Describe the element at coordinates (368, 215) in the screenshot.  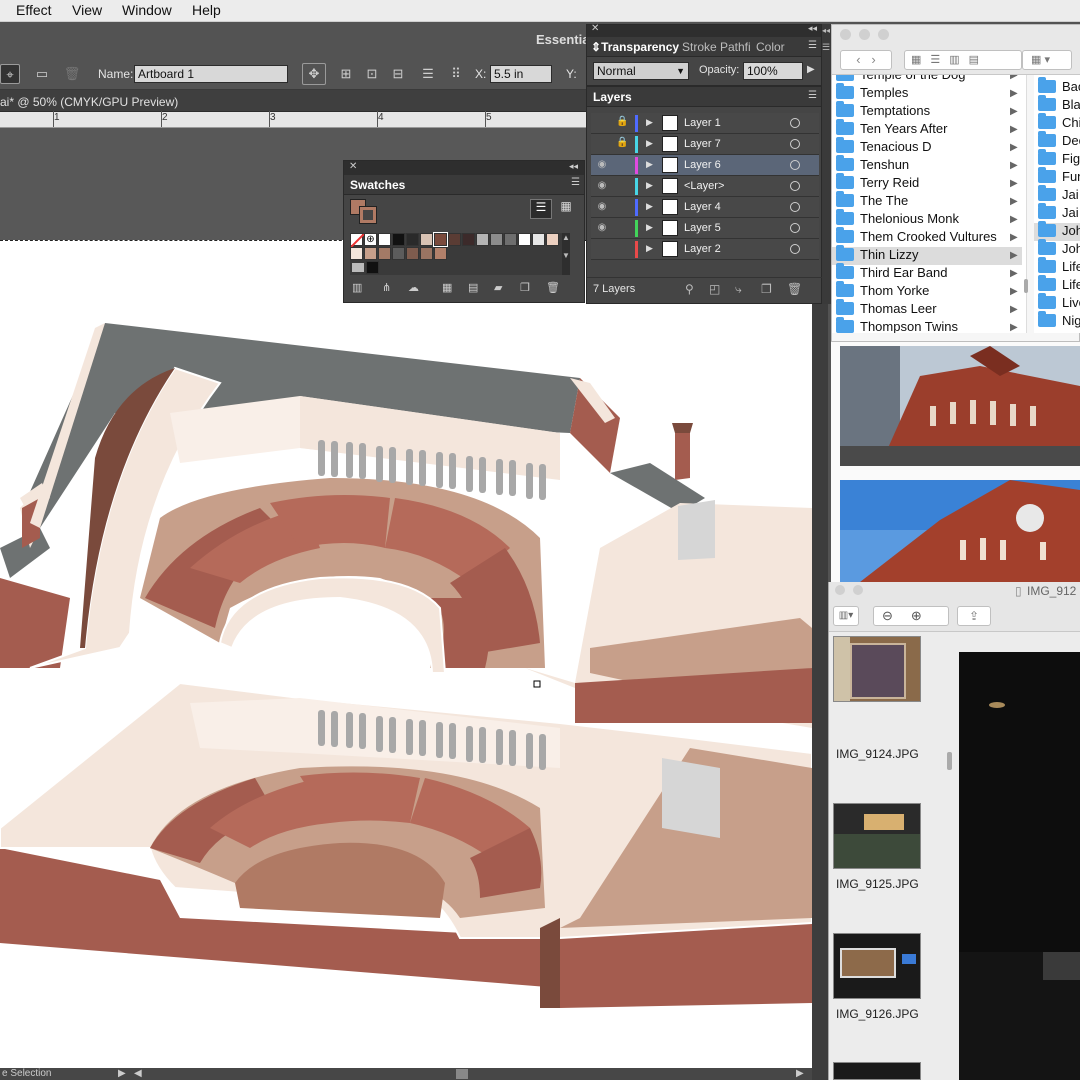
I see `stroke-swatch` at that location.